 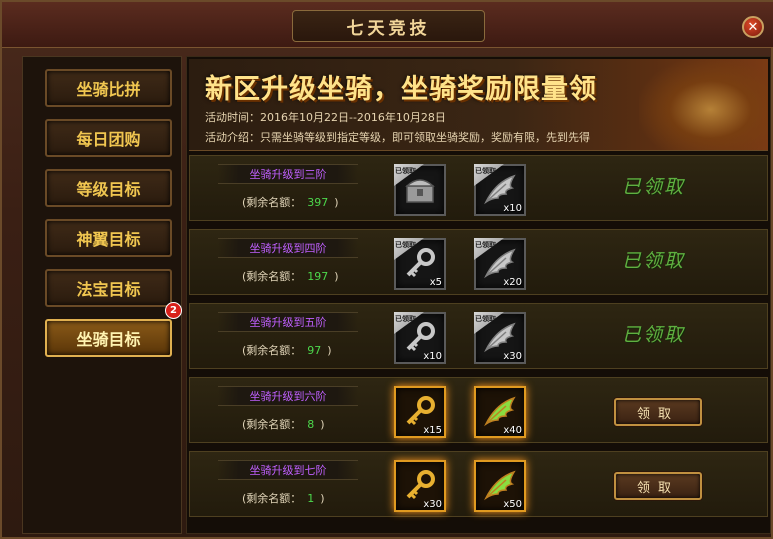 I want to click on reward-item: 已领取 x30, so click(x=500, y=338).